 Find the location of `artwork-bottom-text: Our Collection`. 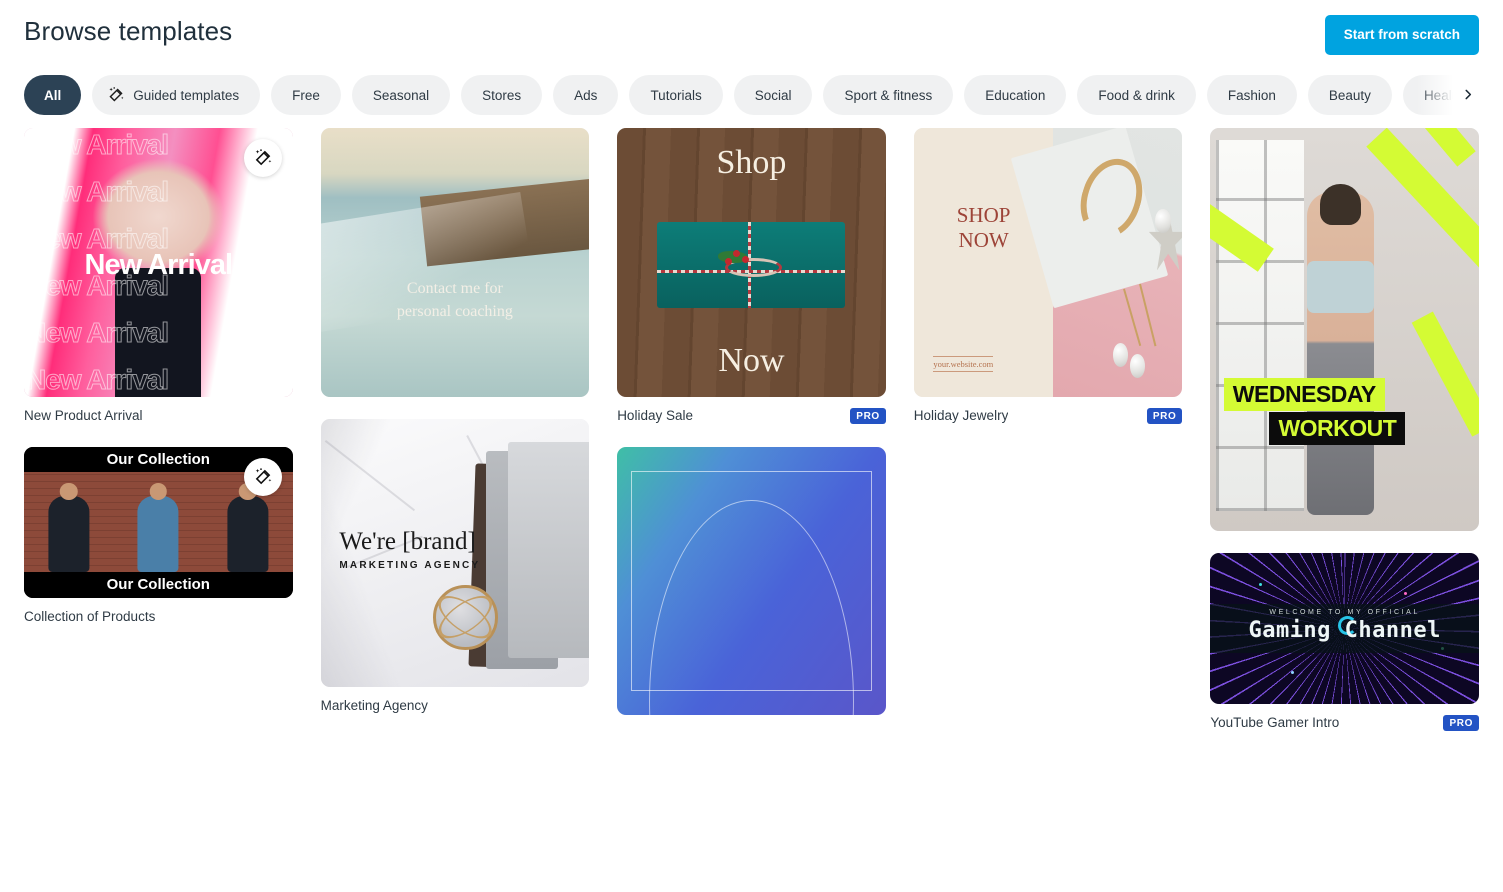

artwork-bottom-text: Our Collection is located at coordinates (158, 585).